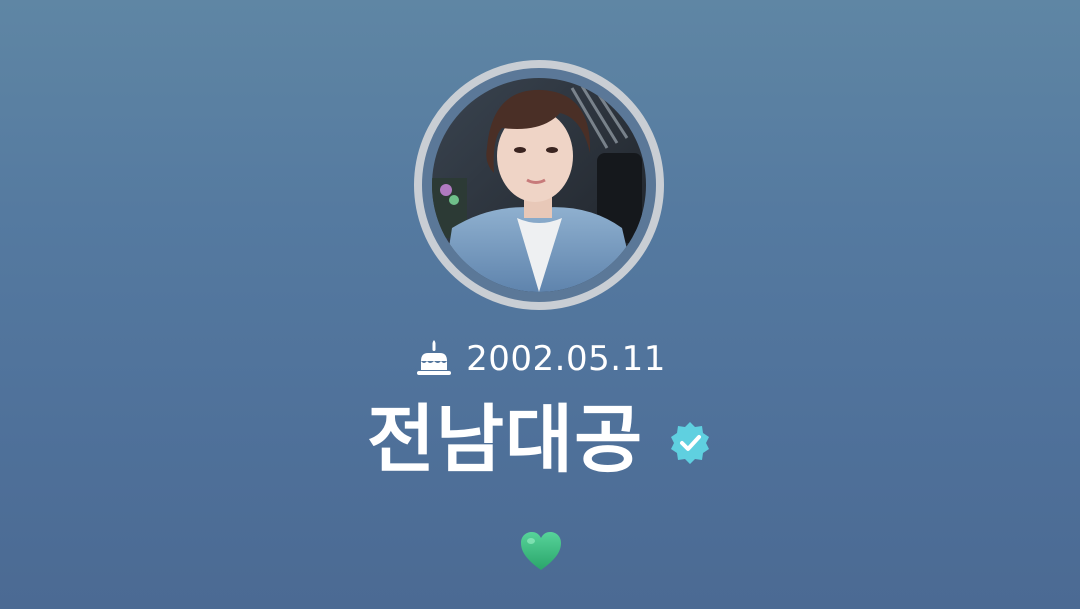 The width and height of the screenshot is (1080, 609). I want to click on cake-icon, so click(434, 357).